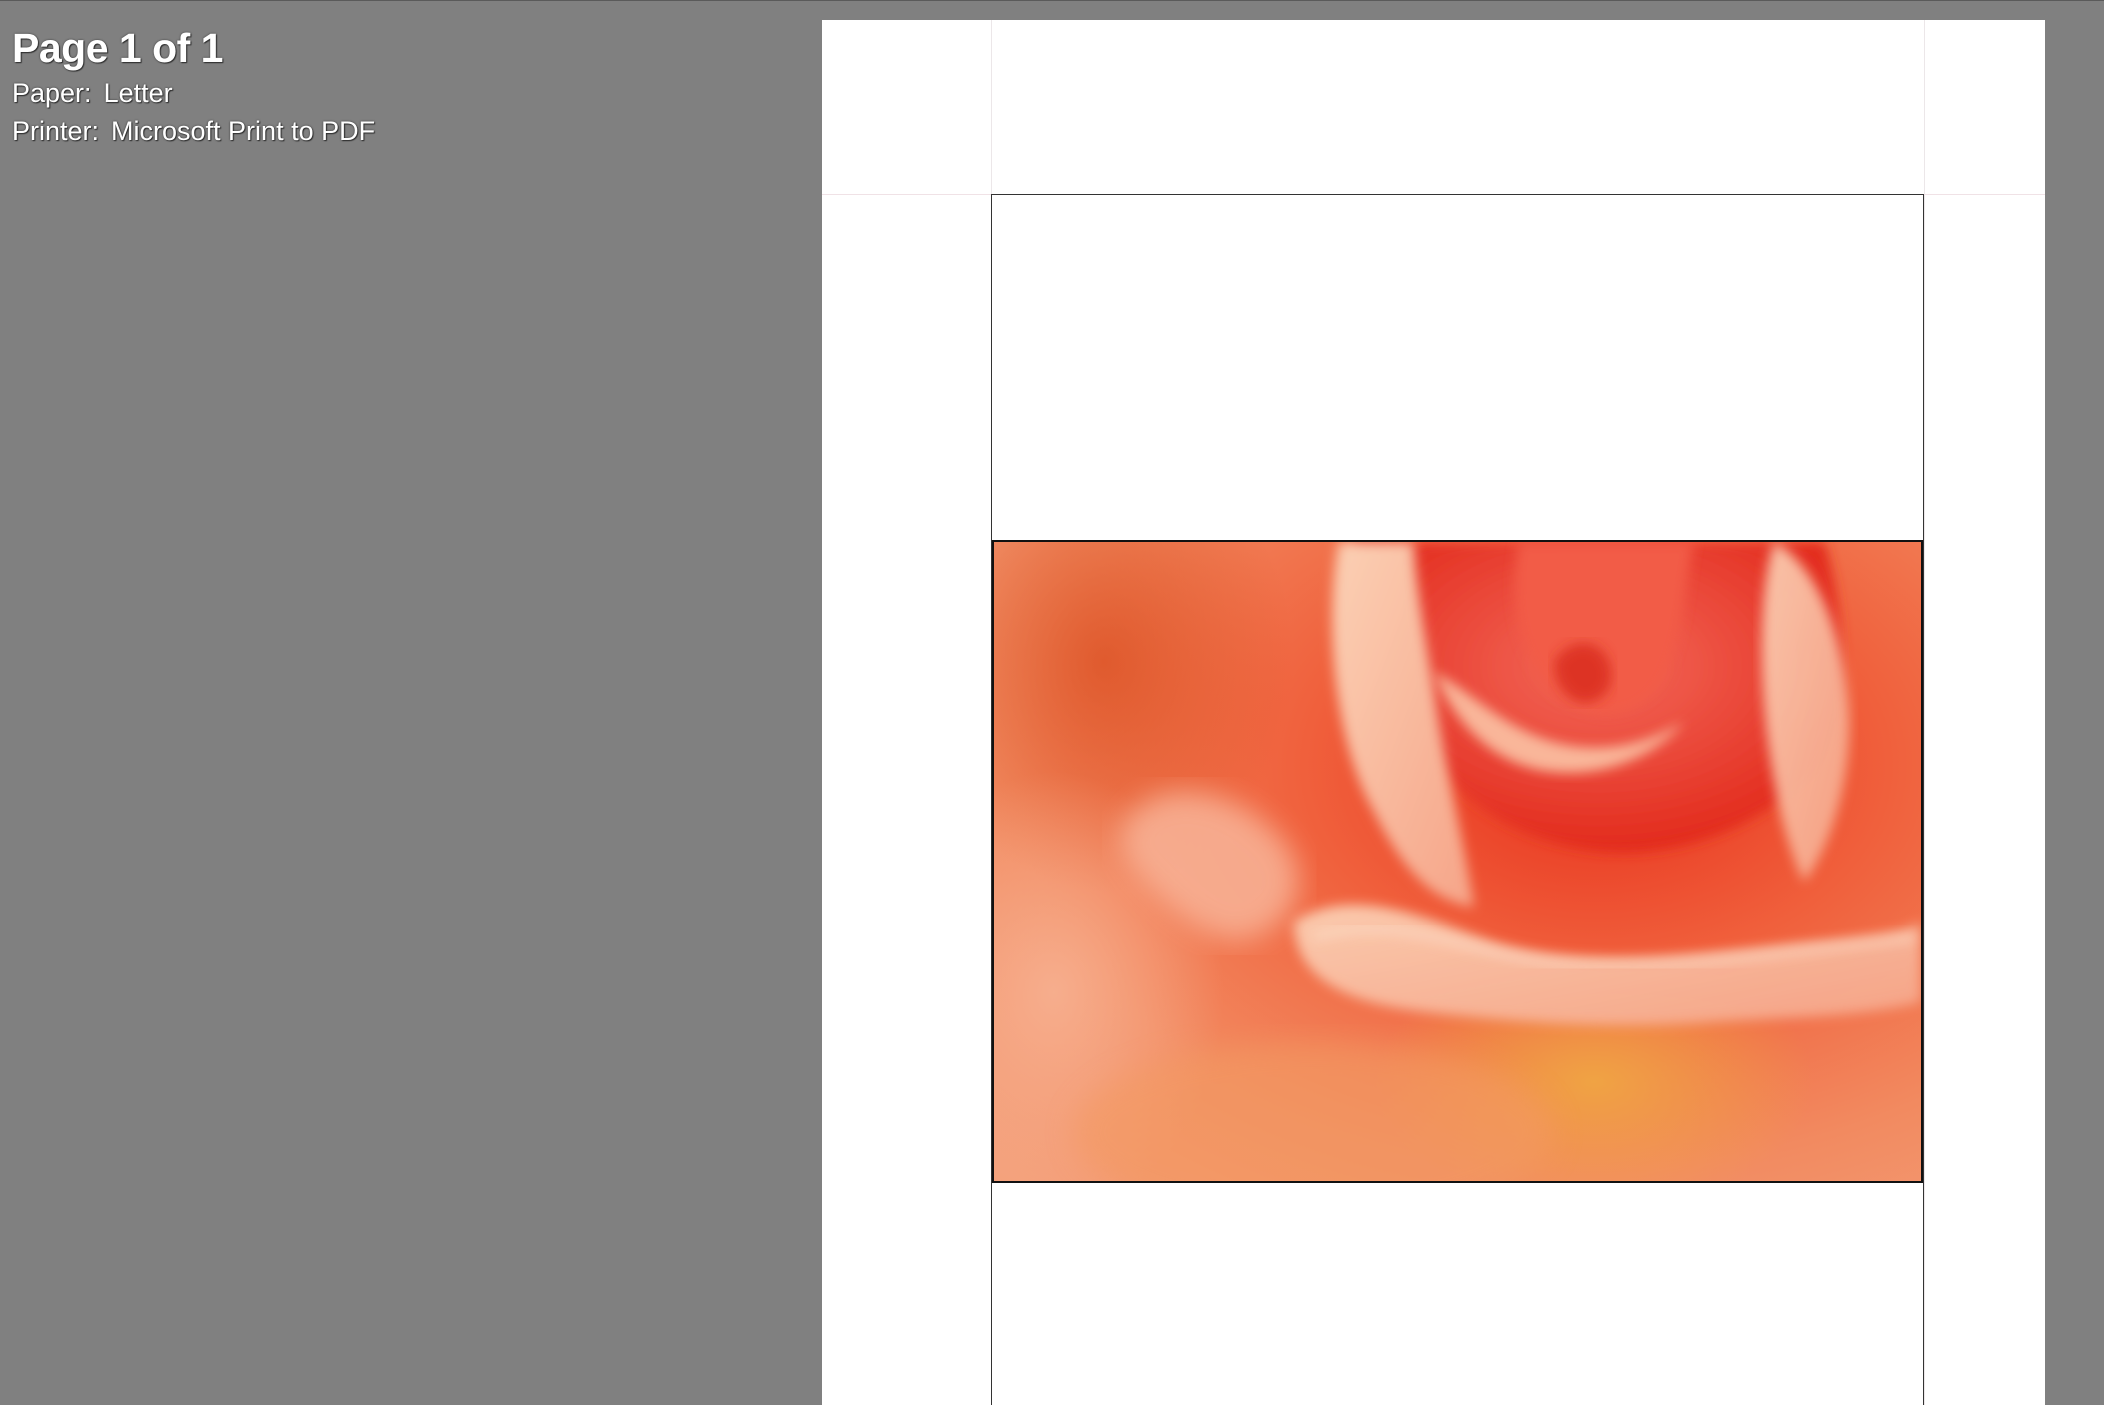 The height and width of the screenshot is (1405, 2104). Describe the element at coordinates (1924, 712) in the screenshot. I see `right-margin-guide` at that location.